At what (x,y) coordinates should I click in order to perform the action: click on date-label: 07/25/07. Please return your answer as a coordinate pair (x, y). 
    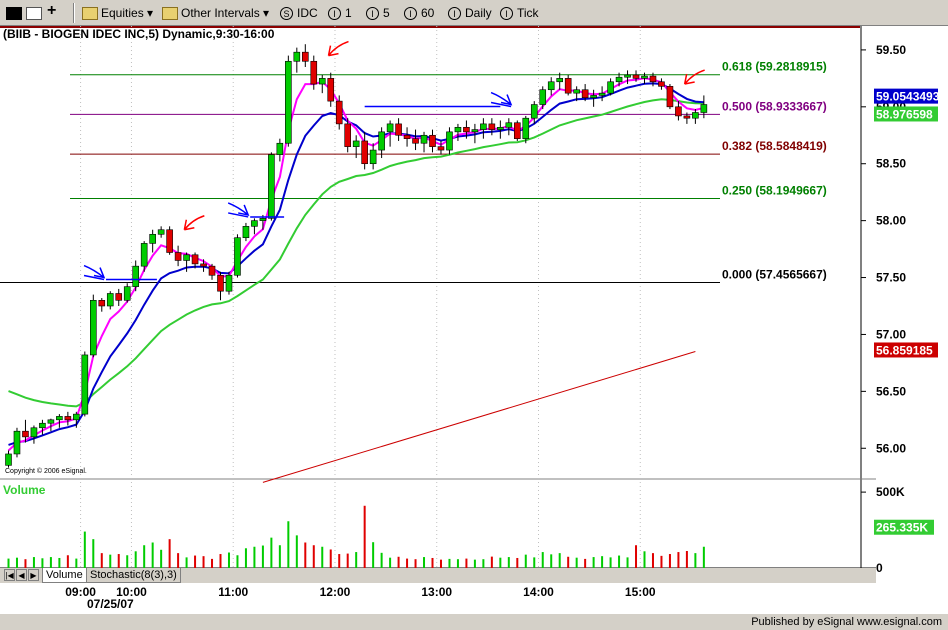
    Looking at the image, I should click on (110, 604).